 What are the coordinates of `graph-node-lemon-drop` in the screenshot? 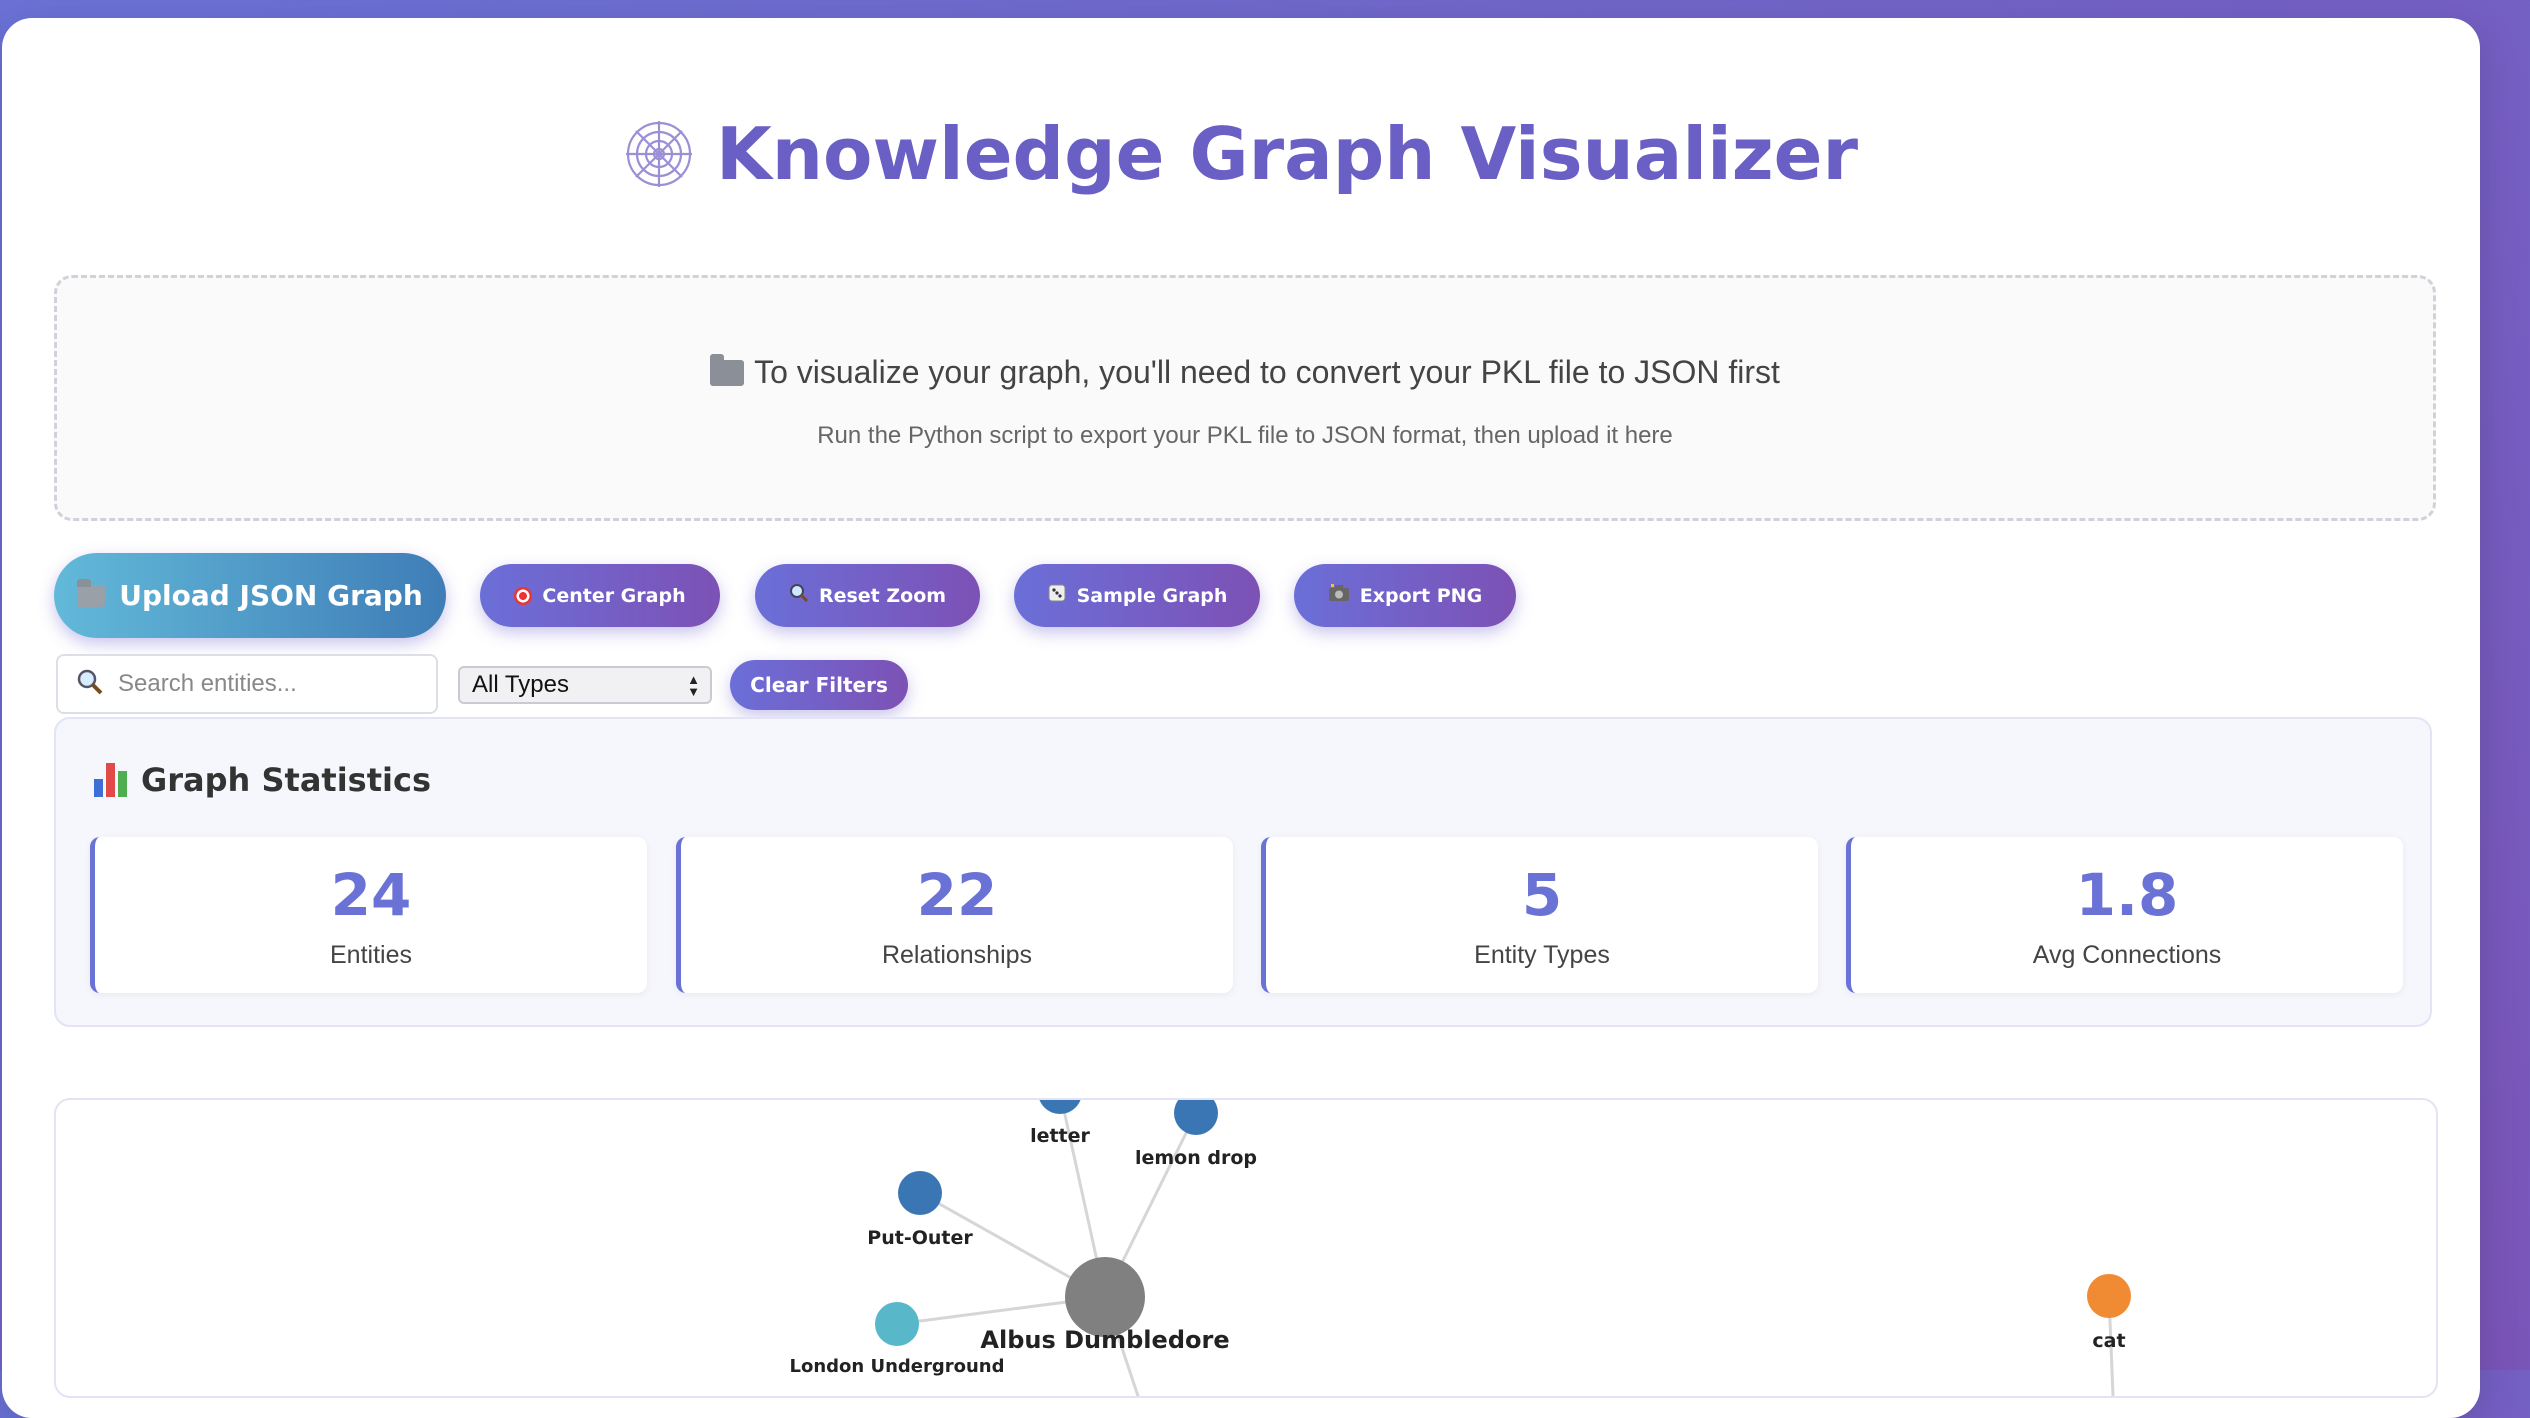 It's located at (1196, 1117).